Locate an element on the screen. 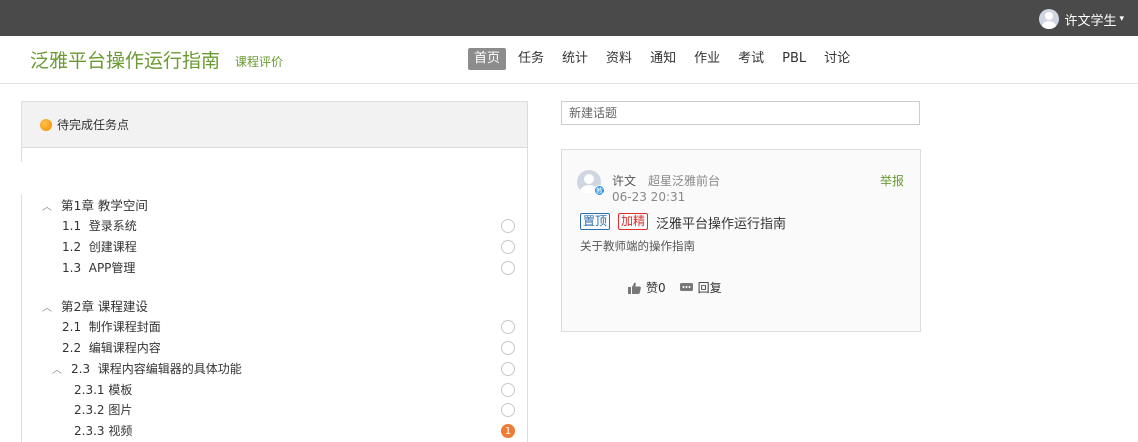  avatar is located at coordinates (1049, 19).